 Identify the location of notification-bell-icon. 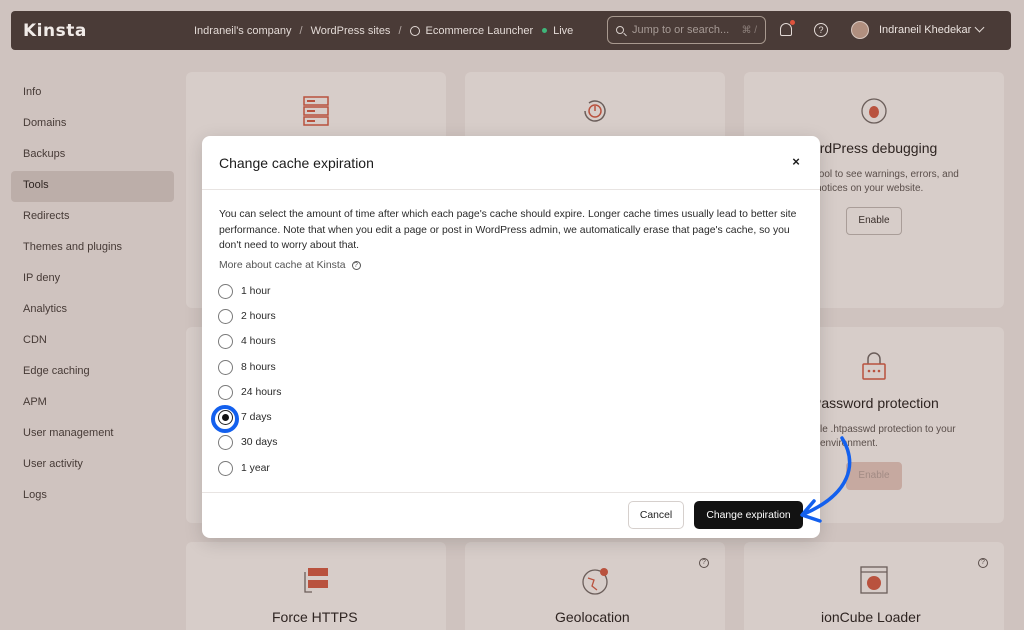
(787, 28).